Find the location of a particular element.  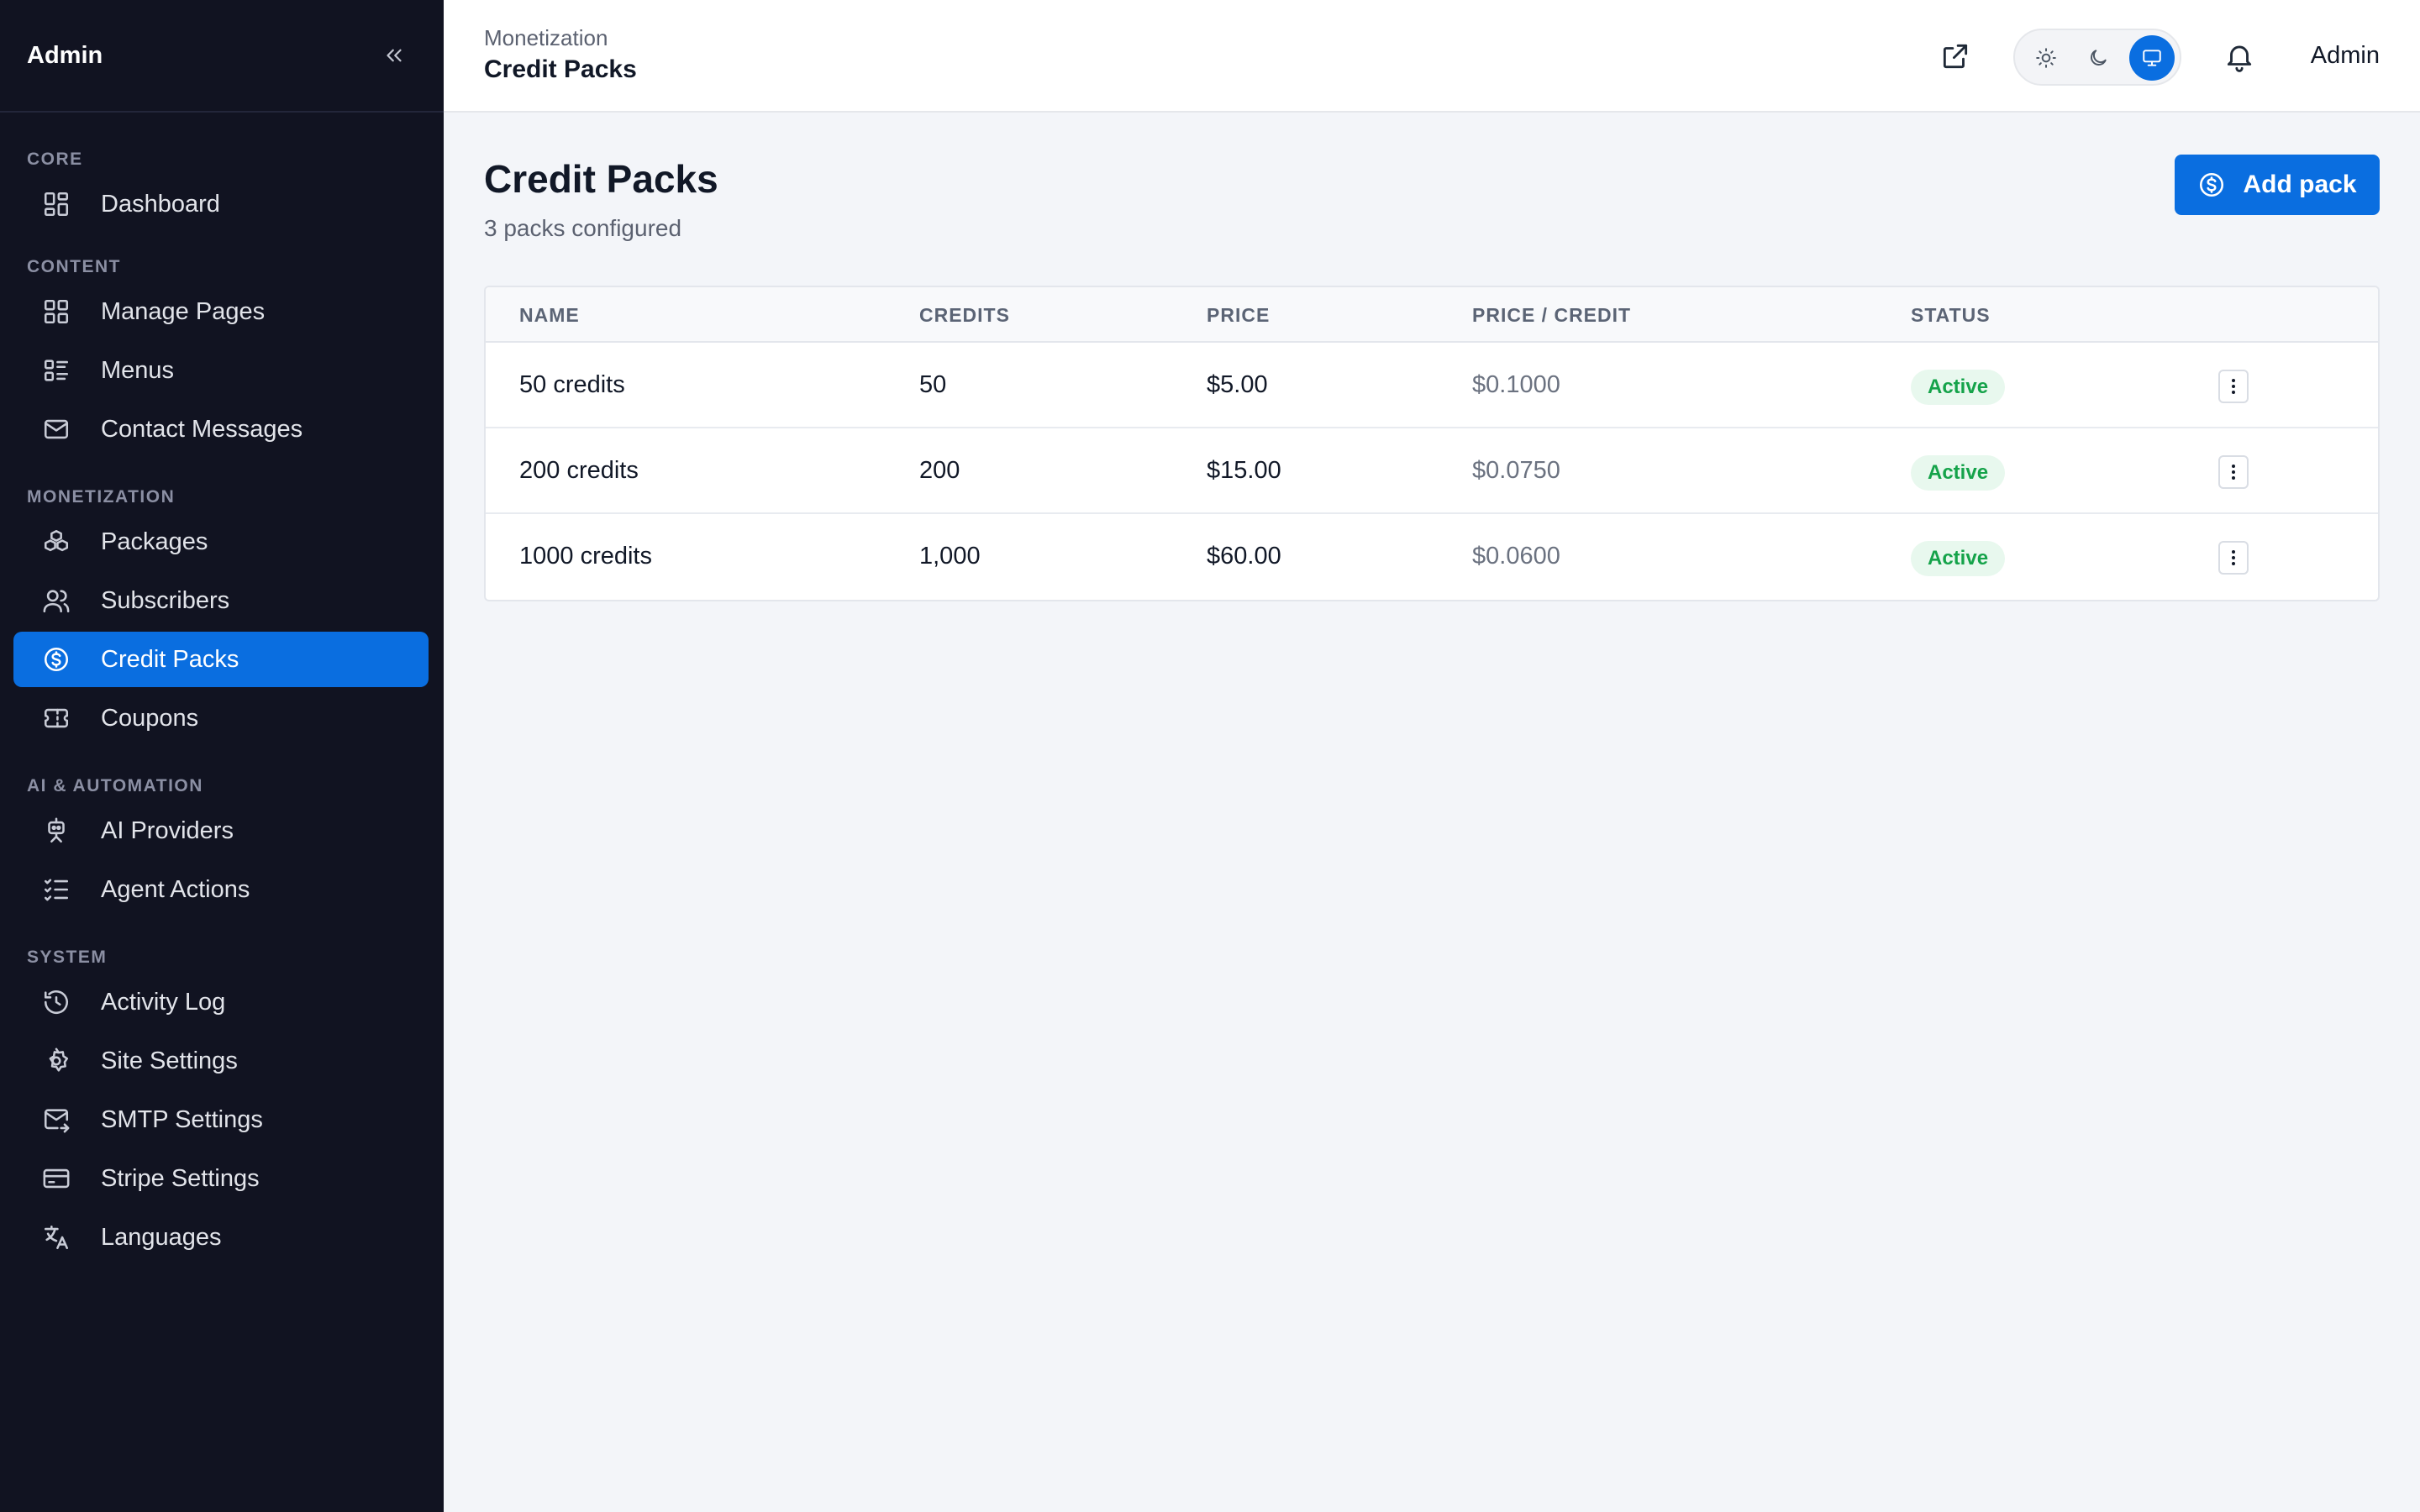

sidebar-header: Admin is located at coordinates (222, 56).